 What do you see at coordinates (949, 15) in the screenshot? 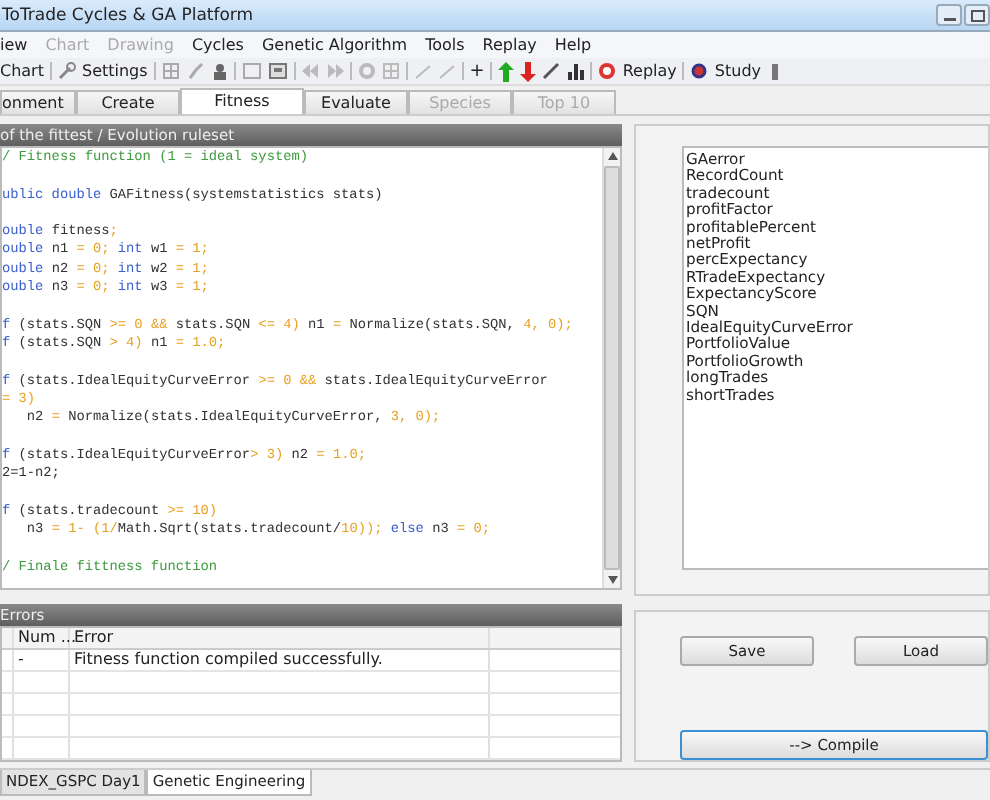
I see `minimize-button` at bounding box center [949, 15].